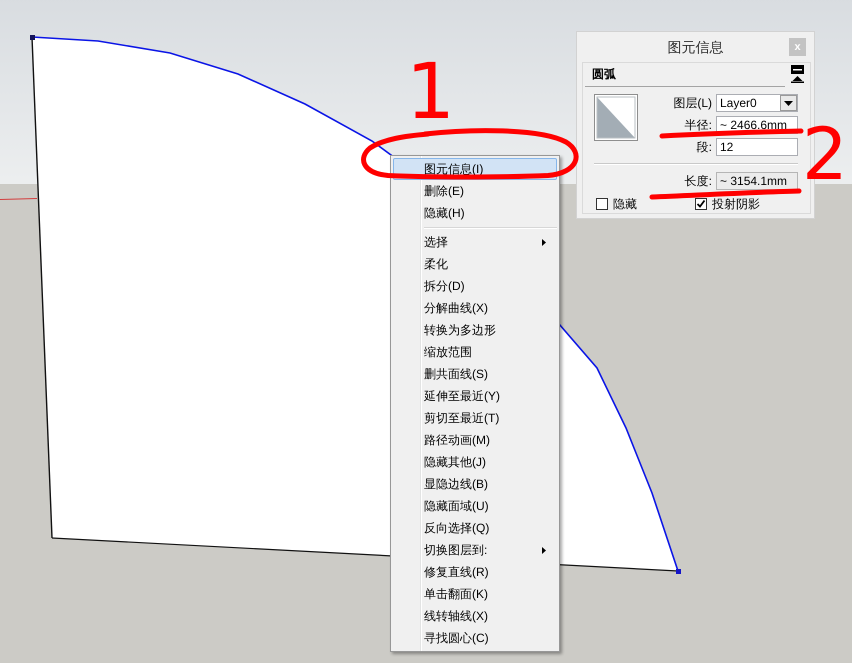 This screenshot has width=852, height=663. Describe the element at coordinates (475, 572) in the screenshot. I see `menu-item: 修复直线(R)` at that location.